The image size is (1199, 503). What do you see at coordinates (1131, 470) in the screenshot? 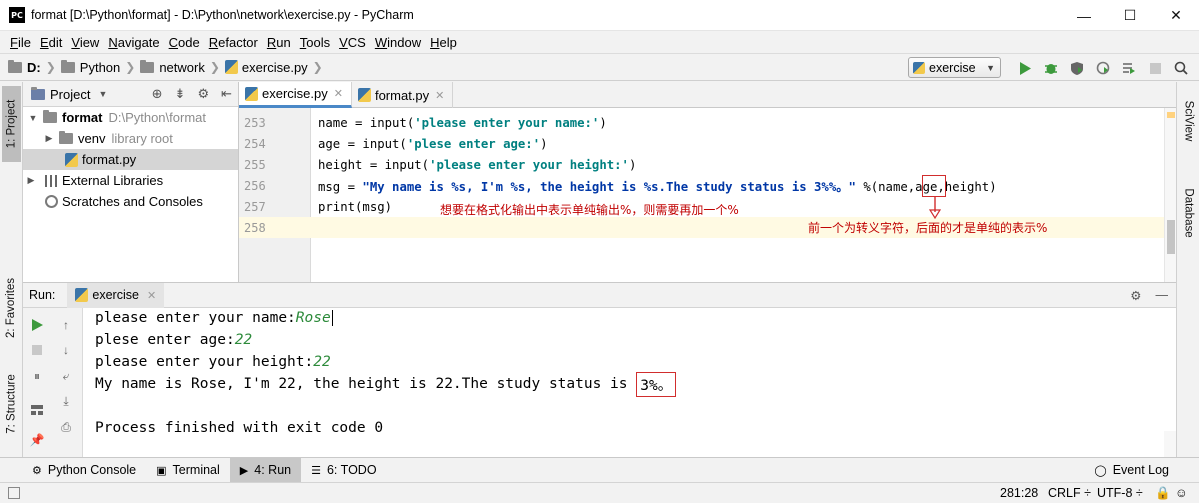
I see `tab-event-log: ◯ Event Log` at bounding box center [1131, 470].